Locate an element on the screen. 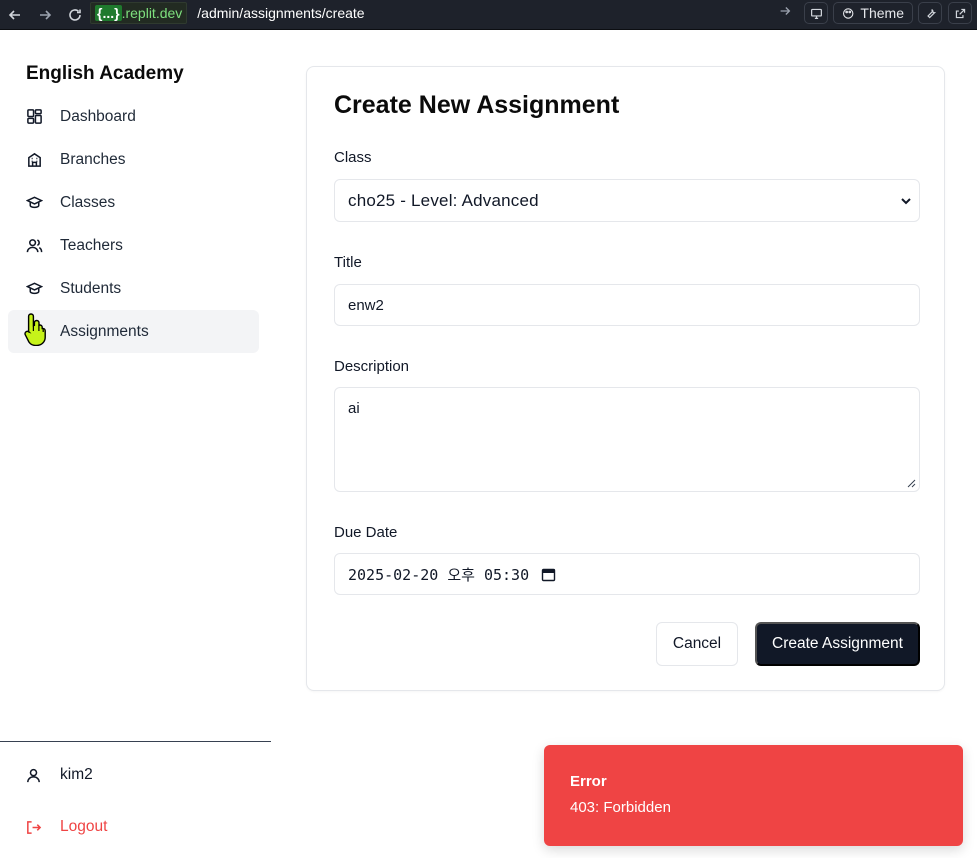 The width and height of the screenshot is (977, 858). sidebar-item-label: Classes is located at coordinates (88, 202).